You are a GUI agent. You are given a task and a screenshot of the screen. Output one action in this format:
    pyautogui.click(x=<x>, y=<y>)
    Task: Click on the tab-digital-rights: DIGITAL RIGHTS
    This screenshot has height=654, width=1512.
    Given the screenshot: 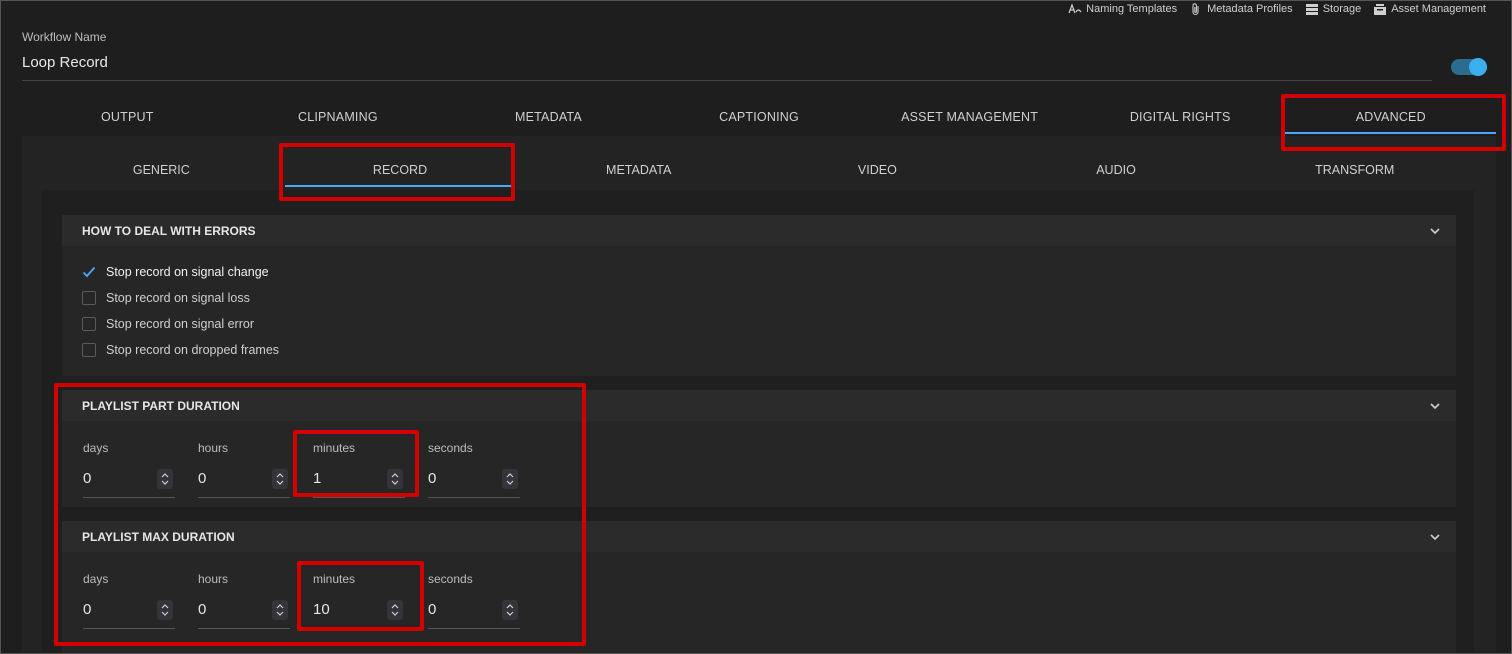 What is the action you would take?
    pyautogui.click(x=1180, y=117)
    